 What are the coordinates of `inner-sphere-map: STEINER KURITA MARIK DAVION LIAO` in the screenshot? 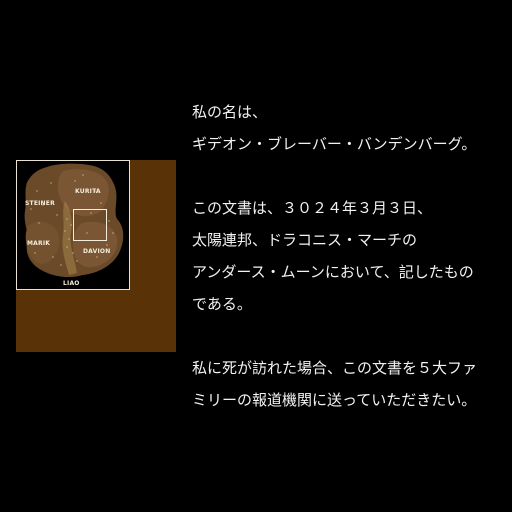 It's located at (73, 225).